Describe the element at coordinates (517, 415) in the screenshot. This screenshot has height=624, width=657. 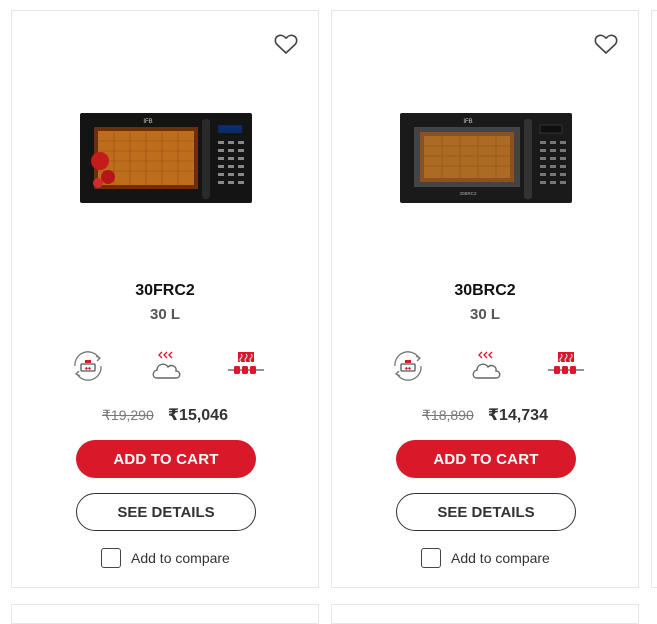
I see `offer-price: ₹14,734` at that location.